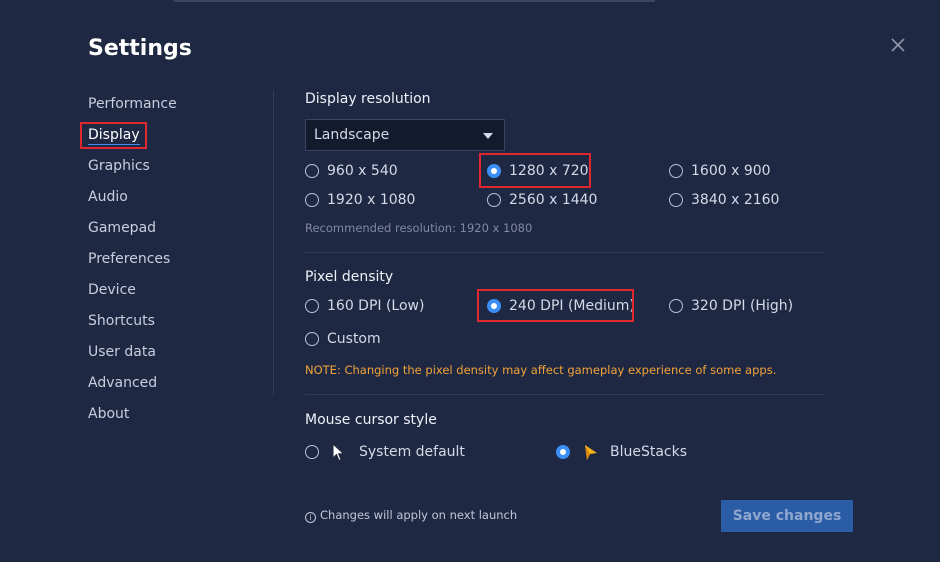 This screenshot has width=940, height=562. I want to click on radio-label: 3840 x 2160, so click(735, 200).